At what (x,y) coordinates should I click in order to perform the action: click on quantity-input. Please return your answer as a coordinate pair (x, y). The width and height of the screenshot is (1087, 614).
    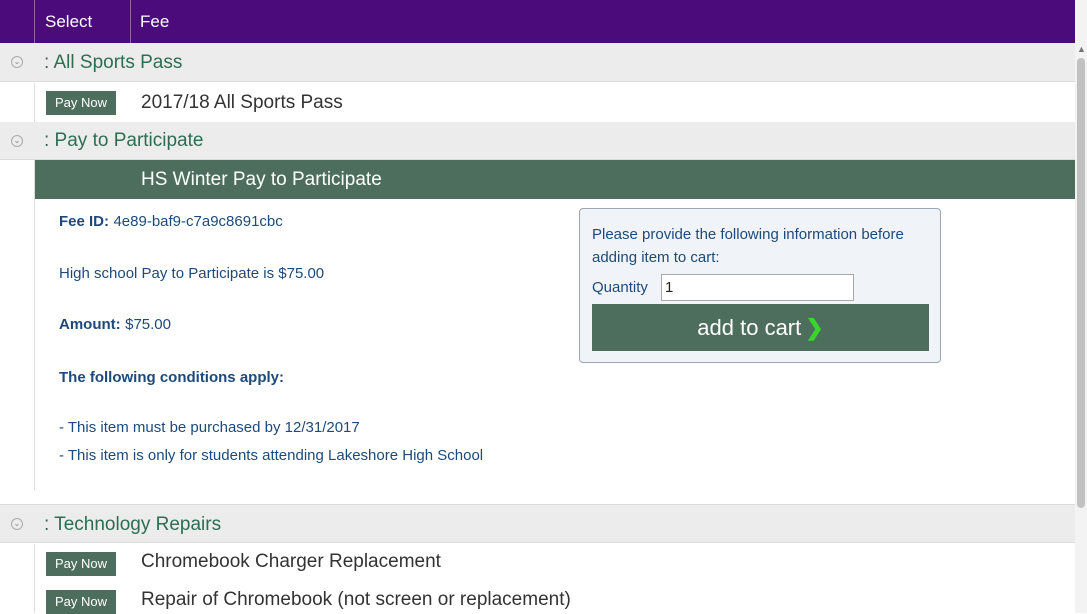
    Looking at the image, I should click on (757, 287).